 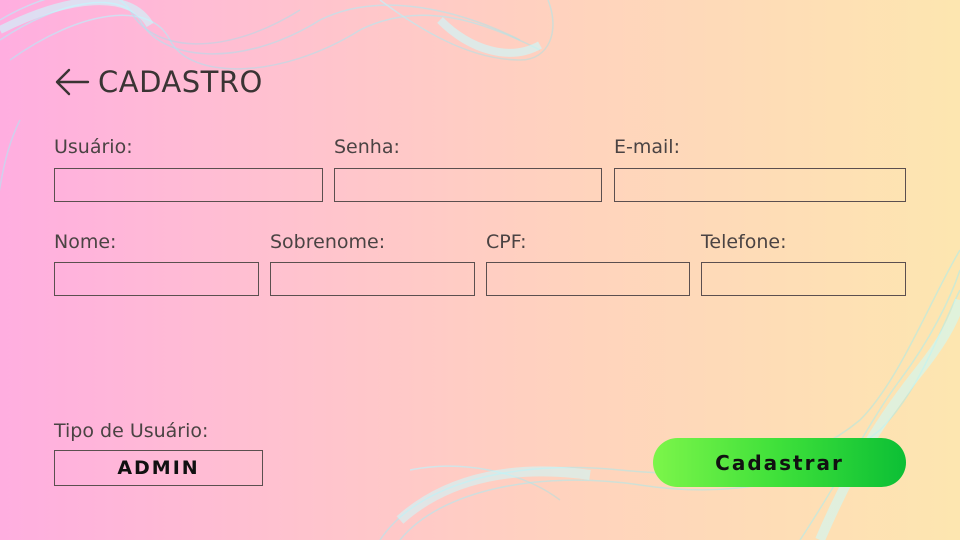 What do you see at coordinates (506, 242) in the screenshot?
I see `cpf-label: CPF:` at bounding box center [506, 242].